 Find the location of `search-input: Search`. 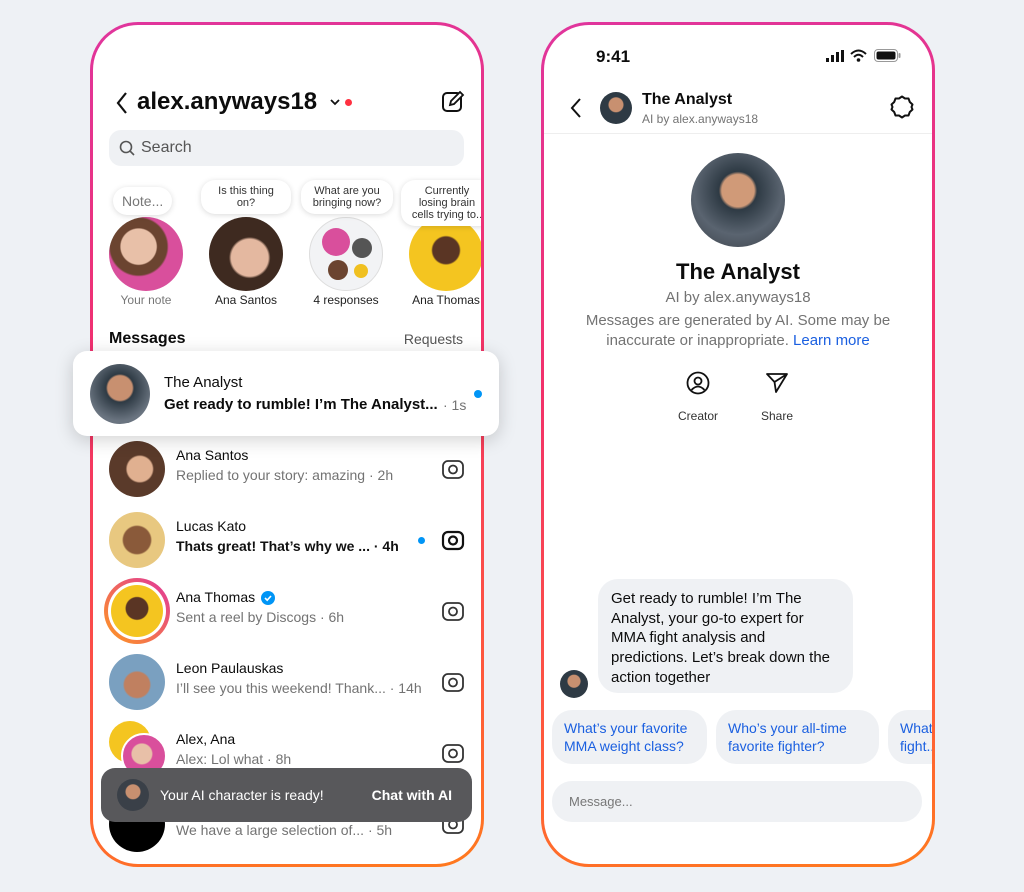

search-input: Search is located at coordinates (286, 148).